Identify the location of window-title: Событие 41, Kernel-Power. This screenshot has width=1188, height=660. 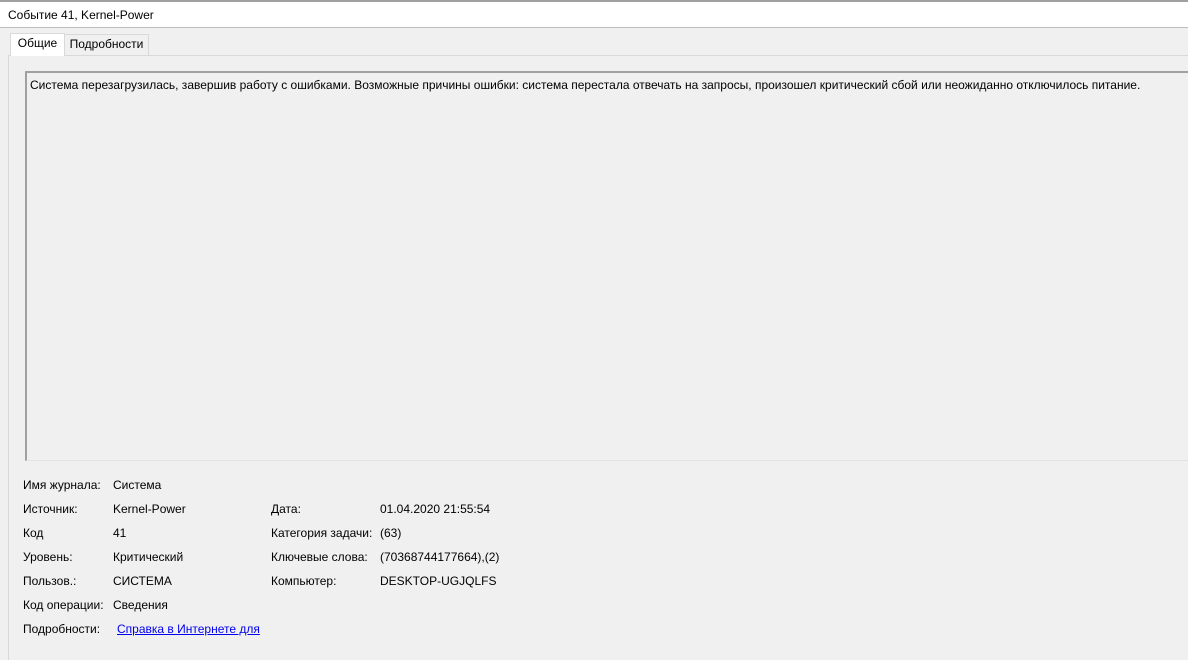
(81, 15).